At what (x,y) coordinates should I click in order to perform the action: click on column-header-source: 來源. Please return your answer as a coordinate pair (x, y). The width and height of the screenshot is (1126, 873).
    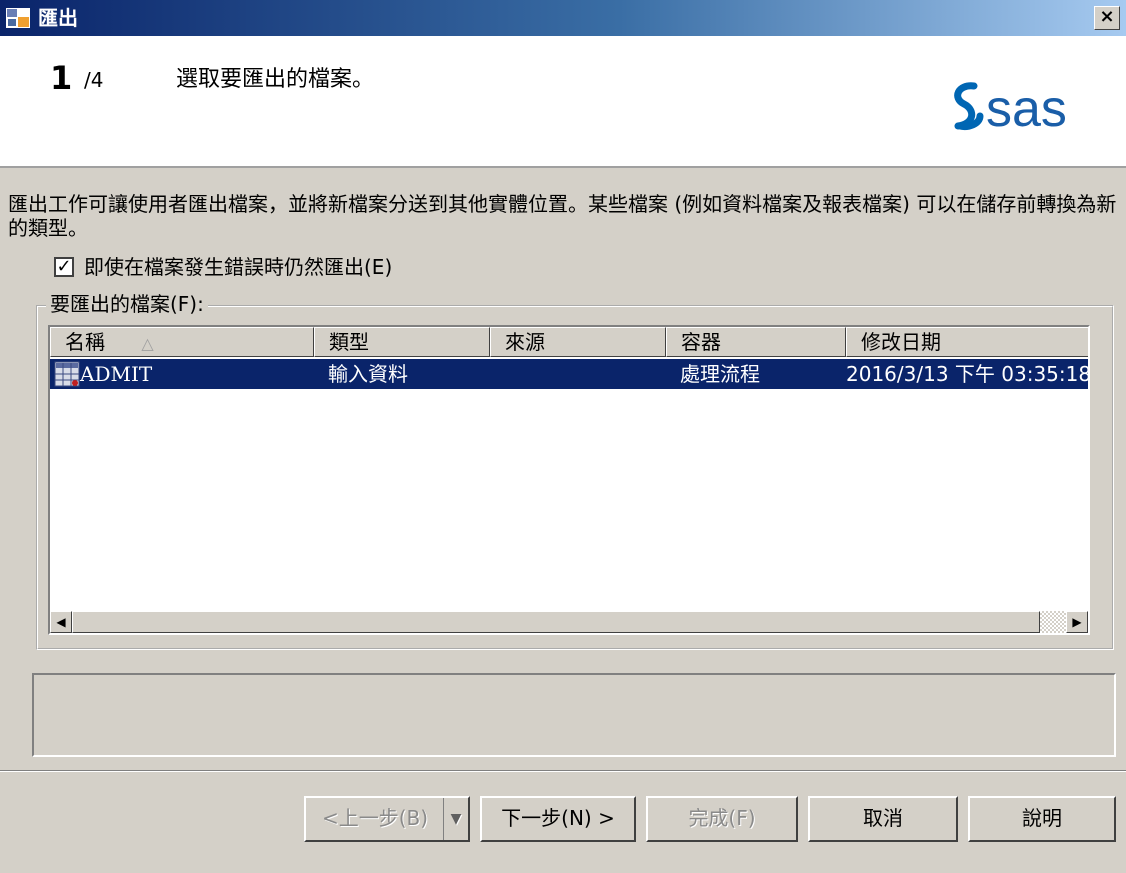
    Looking at the image, I should click on (578, 342).